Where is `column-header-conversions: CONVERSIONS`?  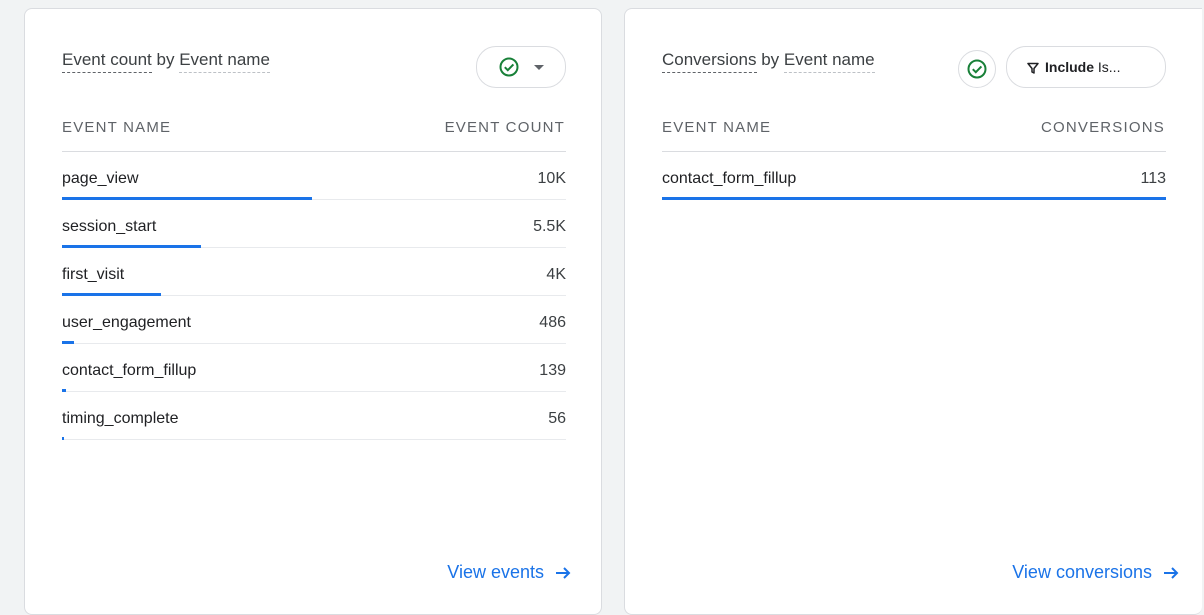
column-header-conversions: CONVERSIONS is located at coordinates (1103, 127).